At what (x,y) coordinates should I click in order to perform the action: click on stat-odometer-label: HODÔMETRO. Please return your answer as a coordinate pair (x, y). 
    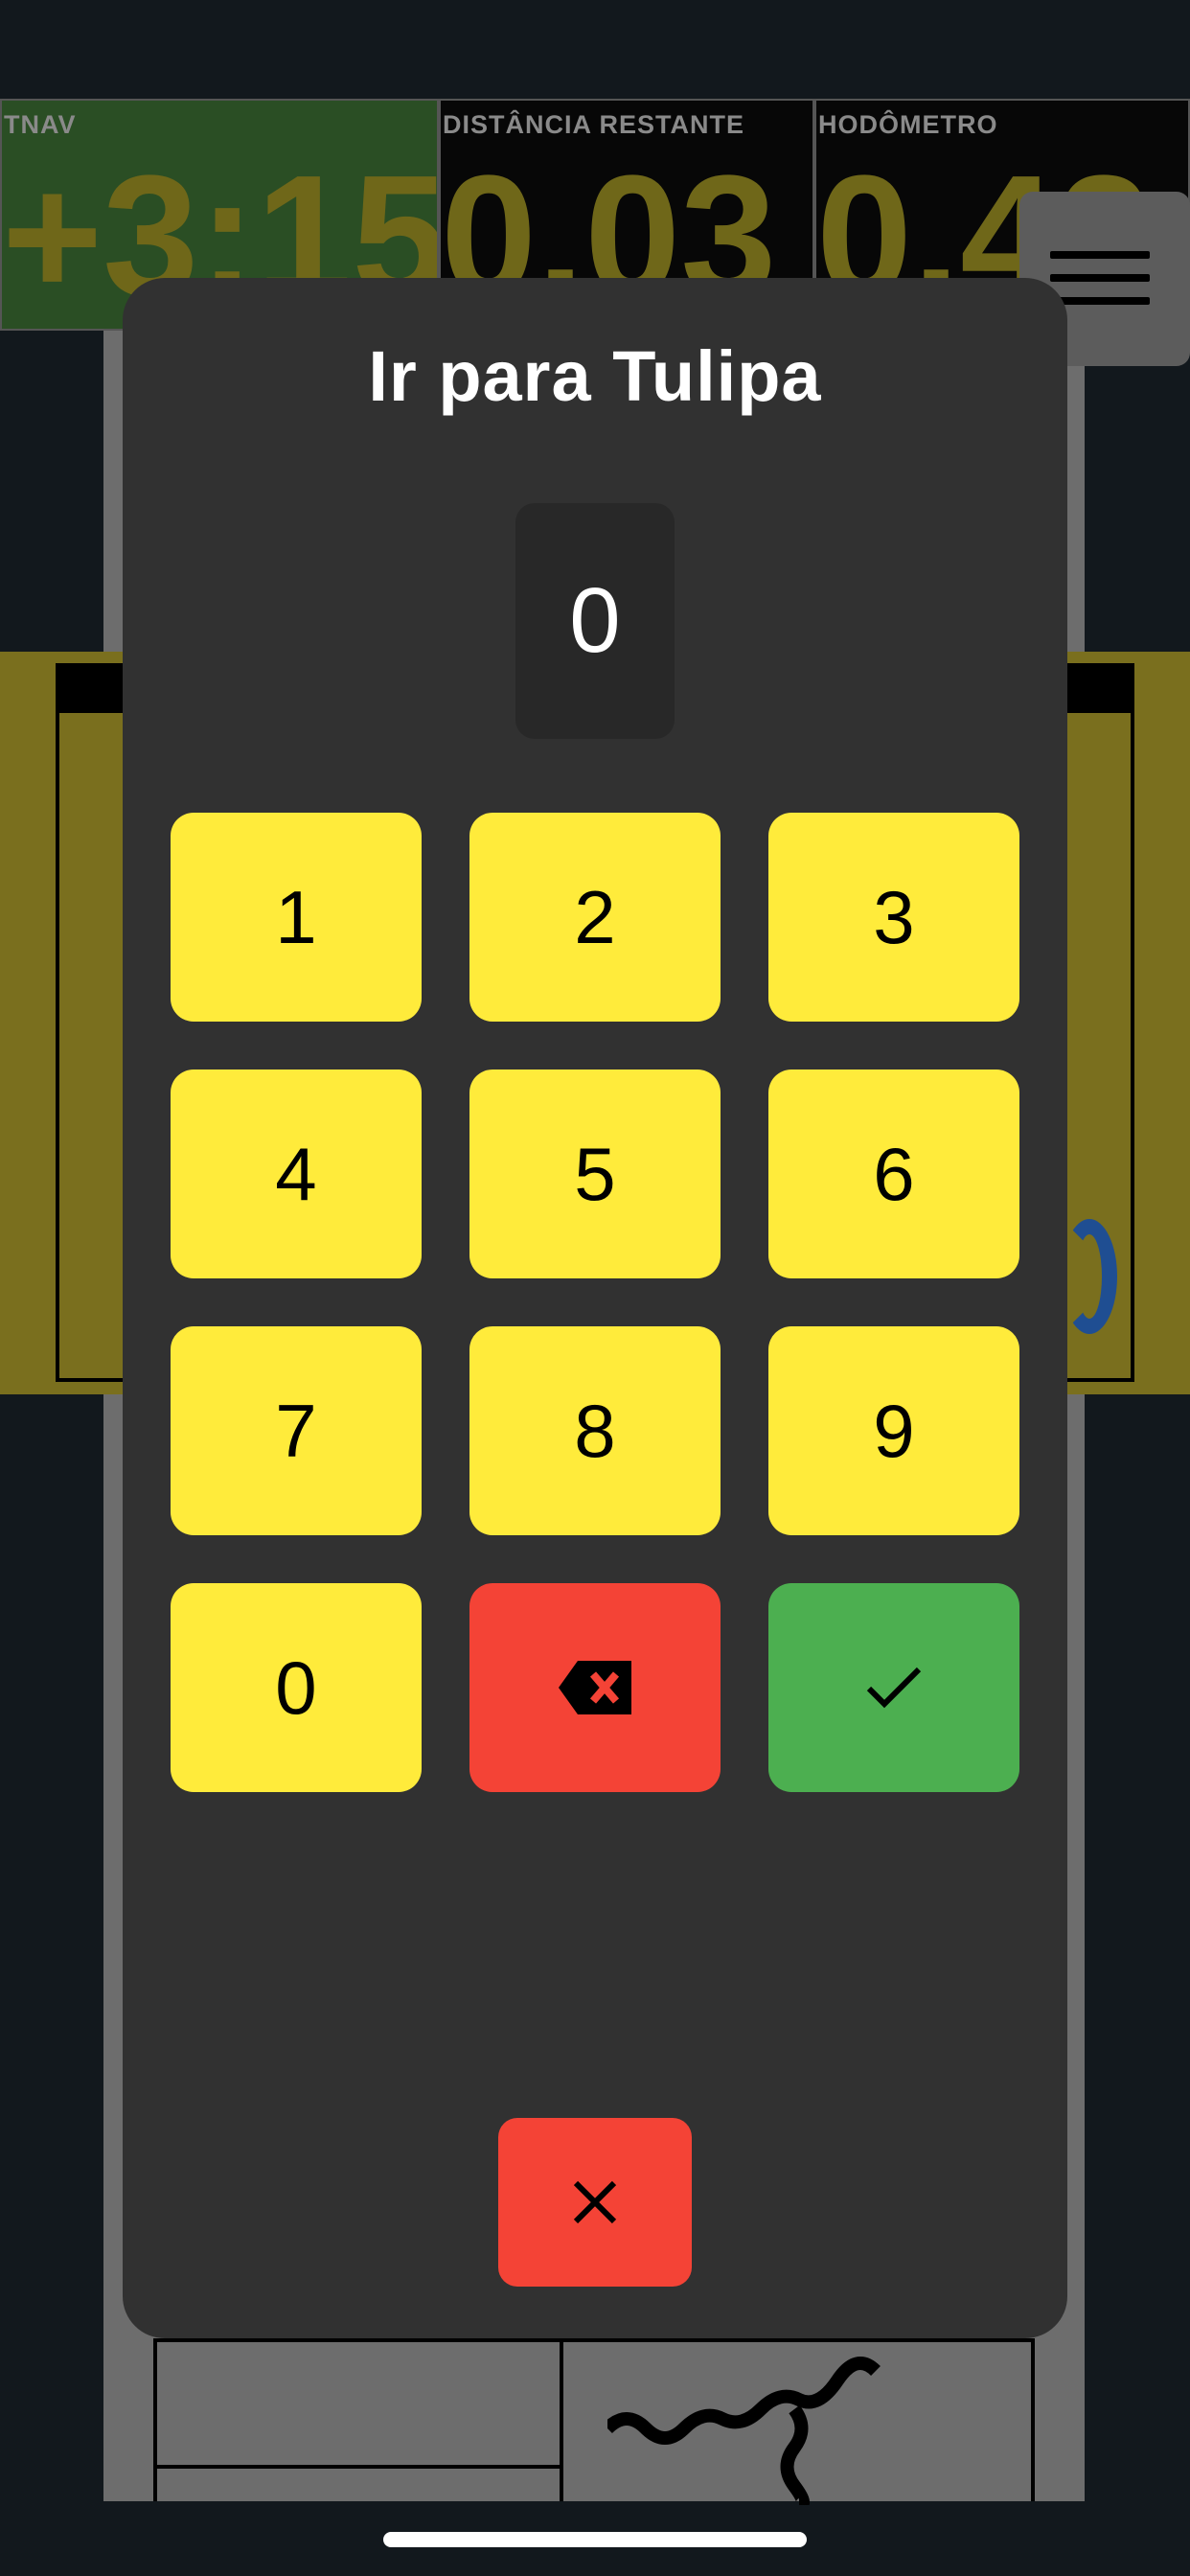
    Looking at the image, I should click on (908, 125).